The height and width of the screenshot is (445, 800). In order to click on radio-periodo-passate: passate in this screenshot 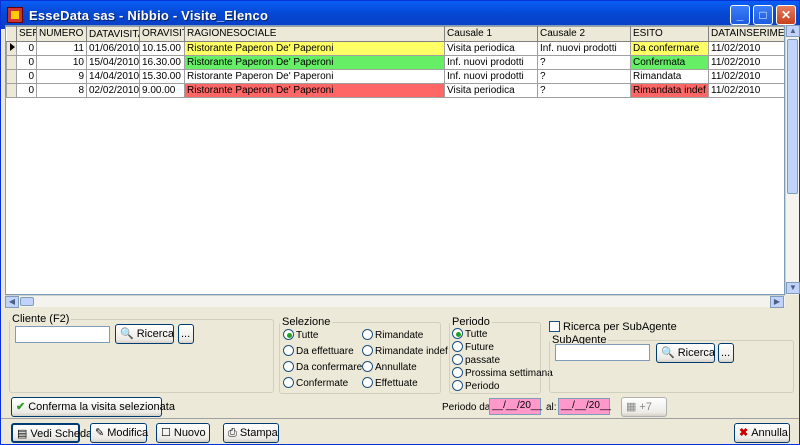, I will do `click(476, 360)`.